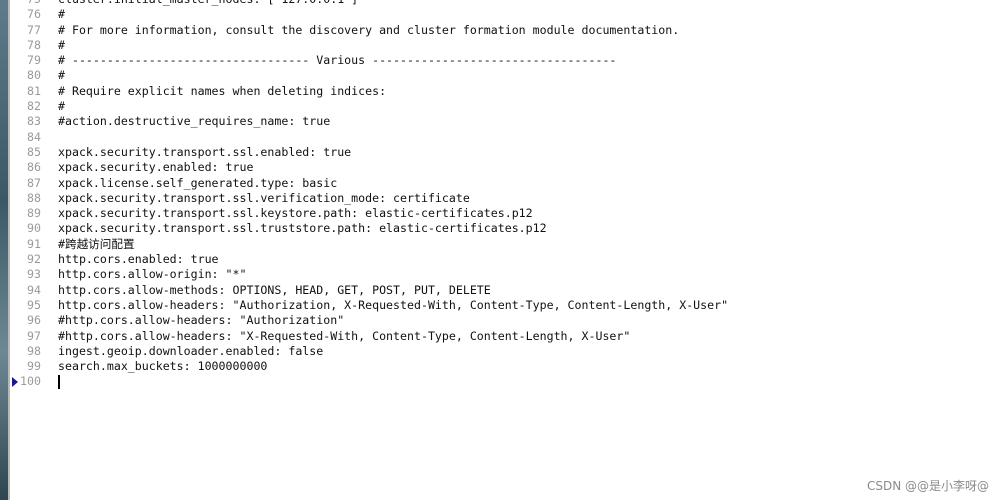 The image size is (999, 500). What do you see at coordinates (504, 244) in the screenshot?
I see `code-line: 91 #跨越访问配置` at bounding box center [504, 244].